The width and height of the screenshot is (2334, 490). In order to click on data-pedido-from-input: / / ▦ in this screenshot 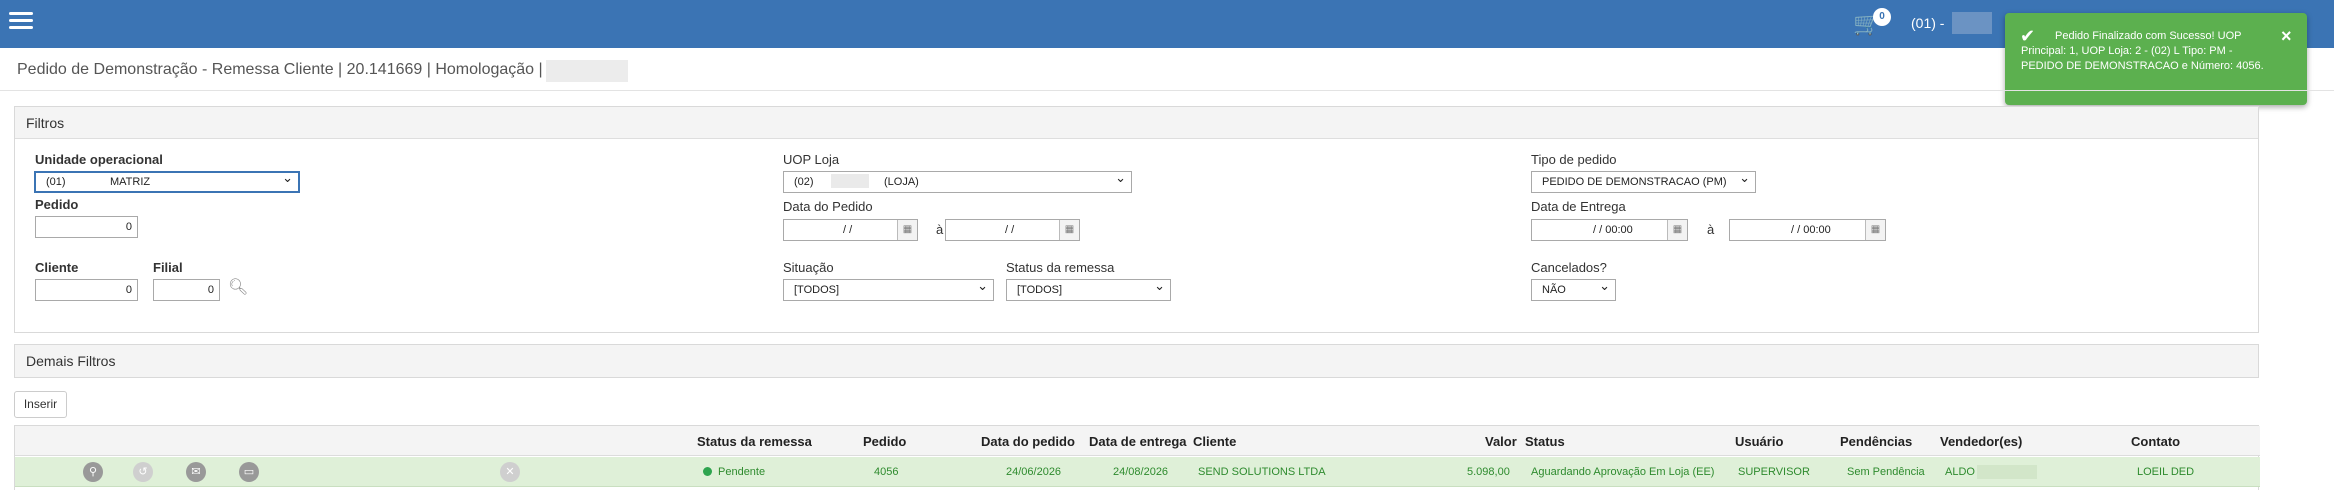, I will do `click(850, 230)`.